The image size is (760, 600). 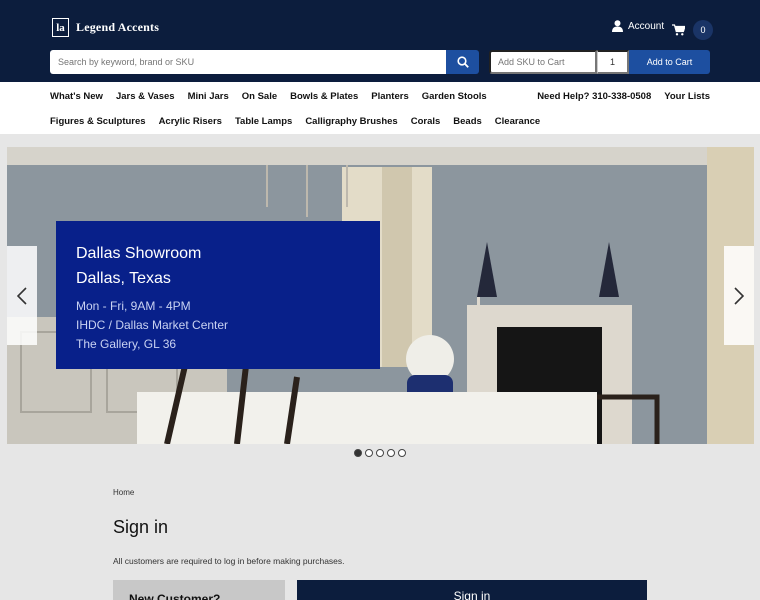 I want to click on brand-name: Legend Accents, so click(x=118, y=27).